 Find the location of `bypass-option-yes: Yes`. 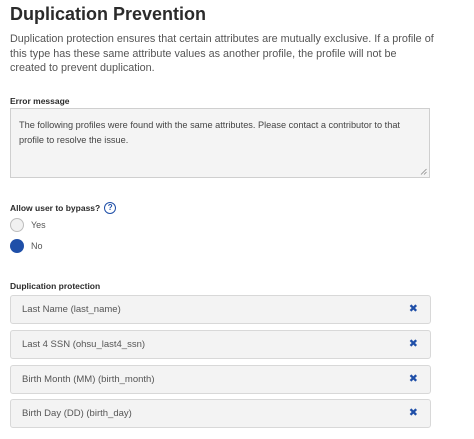

bypass-option-yes: Yes is located at coordinates (28, 225).